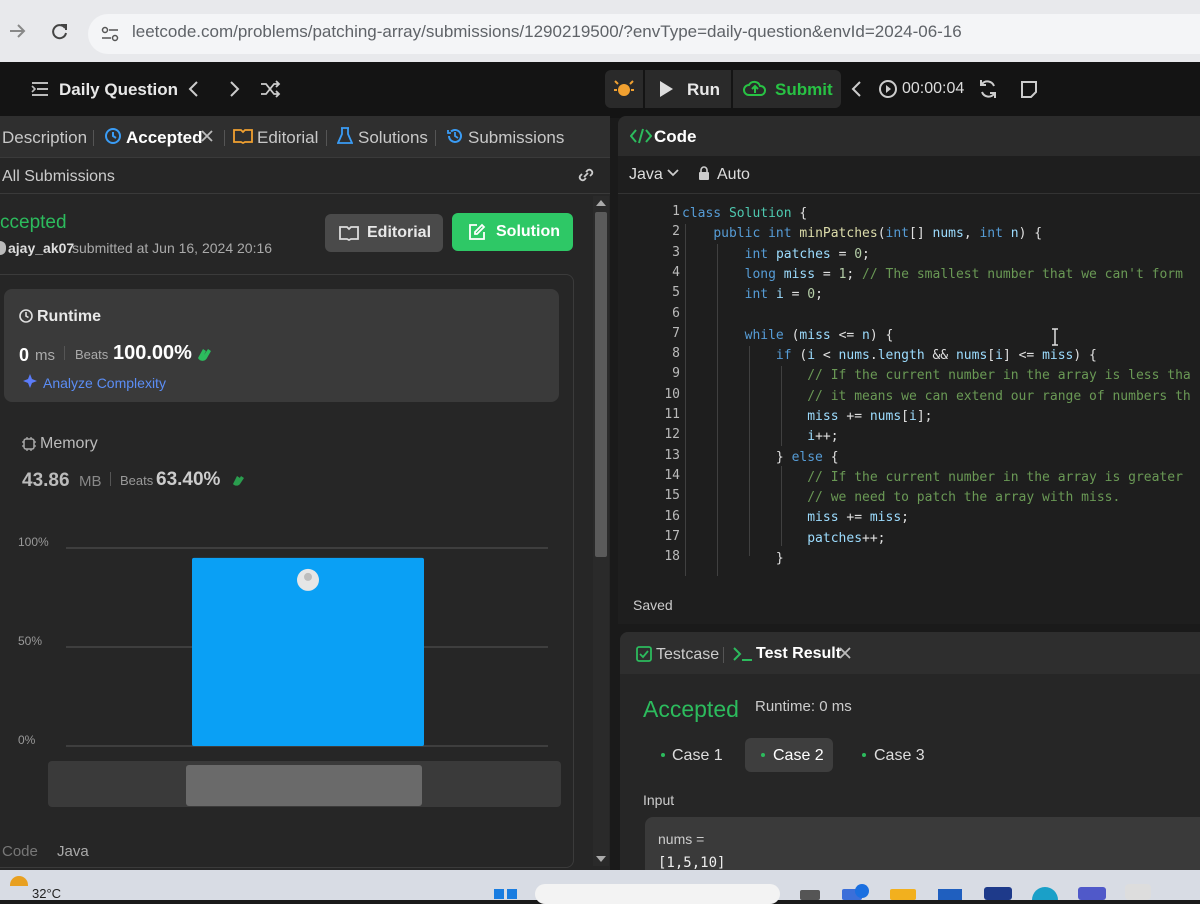 This screenshot has height=904, width=1200. What do you see at coordinates (676, 293) in the screenshot?
I see `line-number: 5` at bounding box center [676, 293].